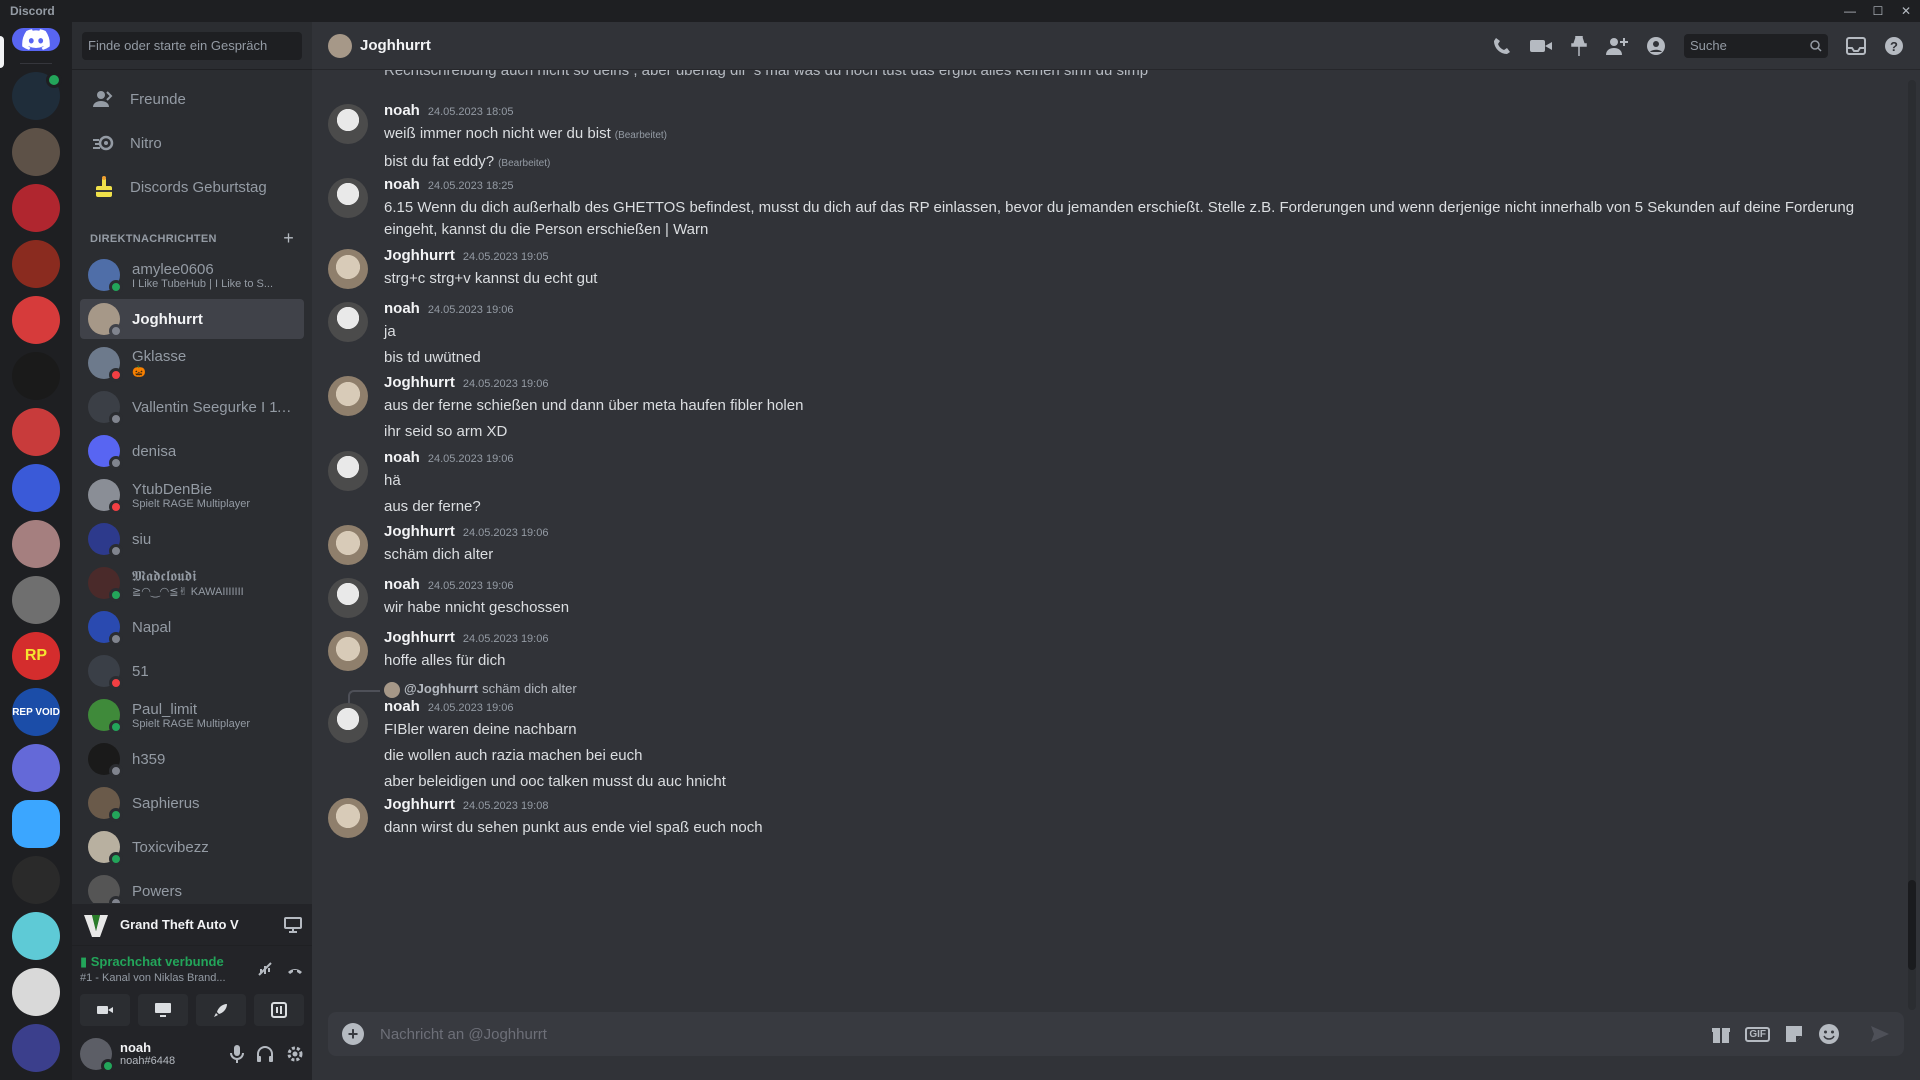 The image size is (1920, 1080). Describe the element at coordinates (192, 627) in the screenshot. I see `dm-item: Napal` at that location.